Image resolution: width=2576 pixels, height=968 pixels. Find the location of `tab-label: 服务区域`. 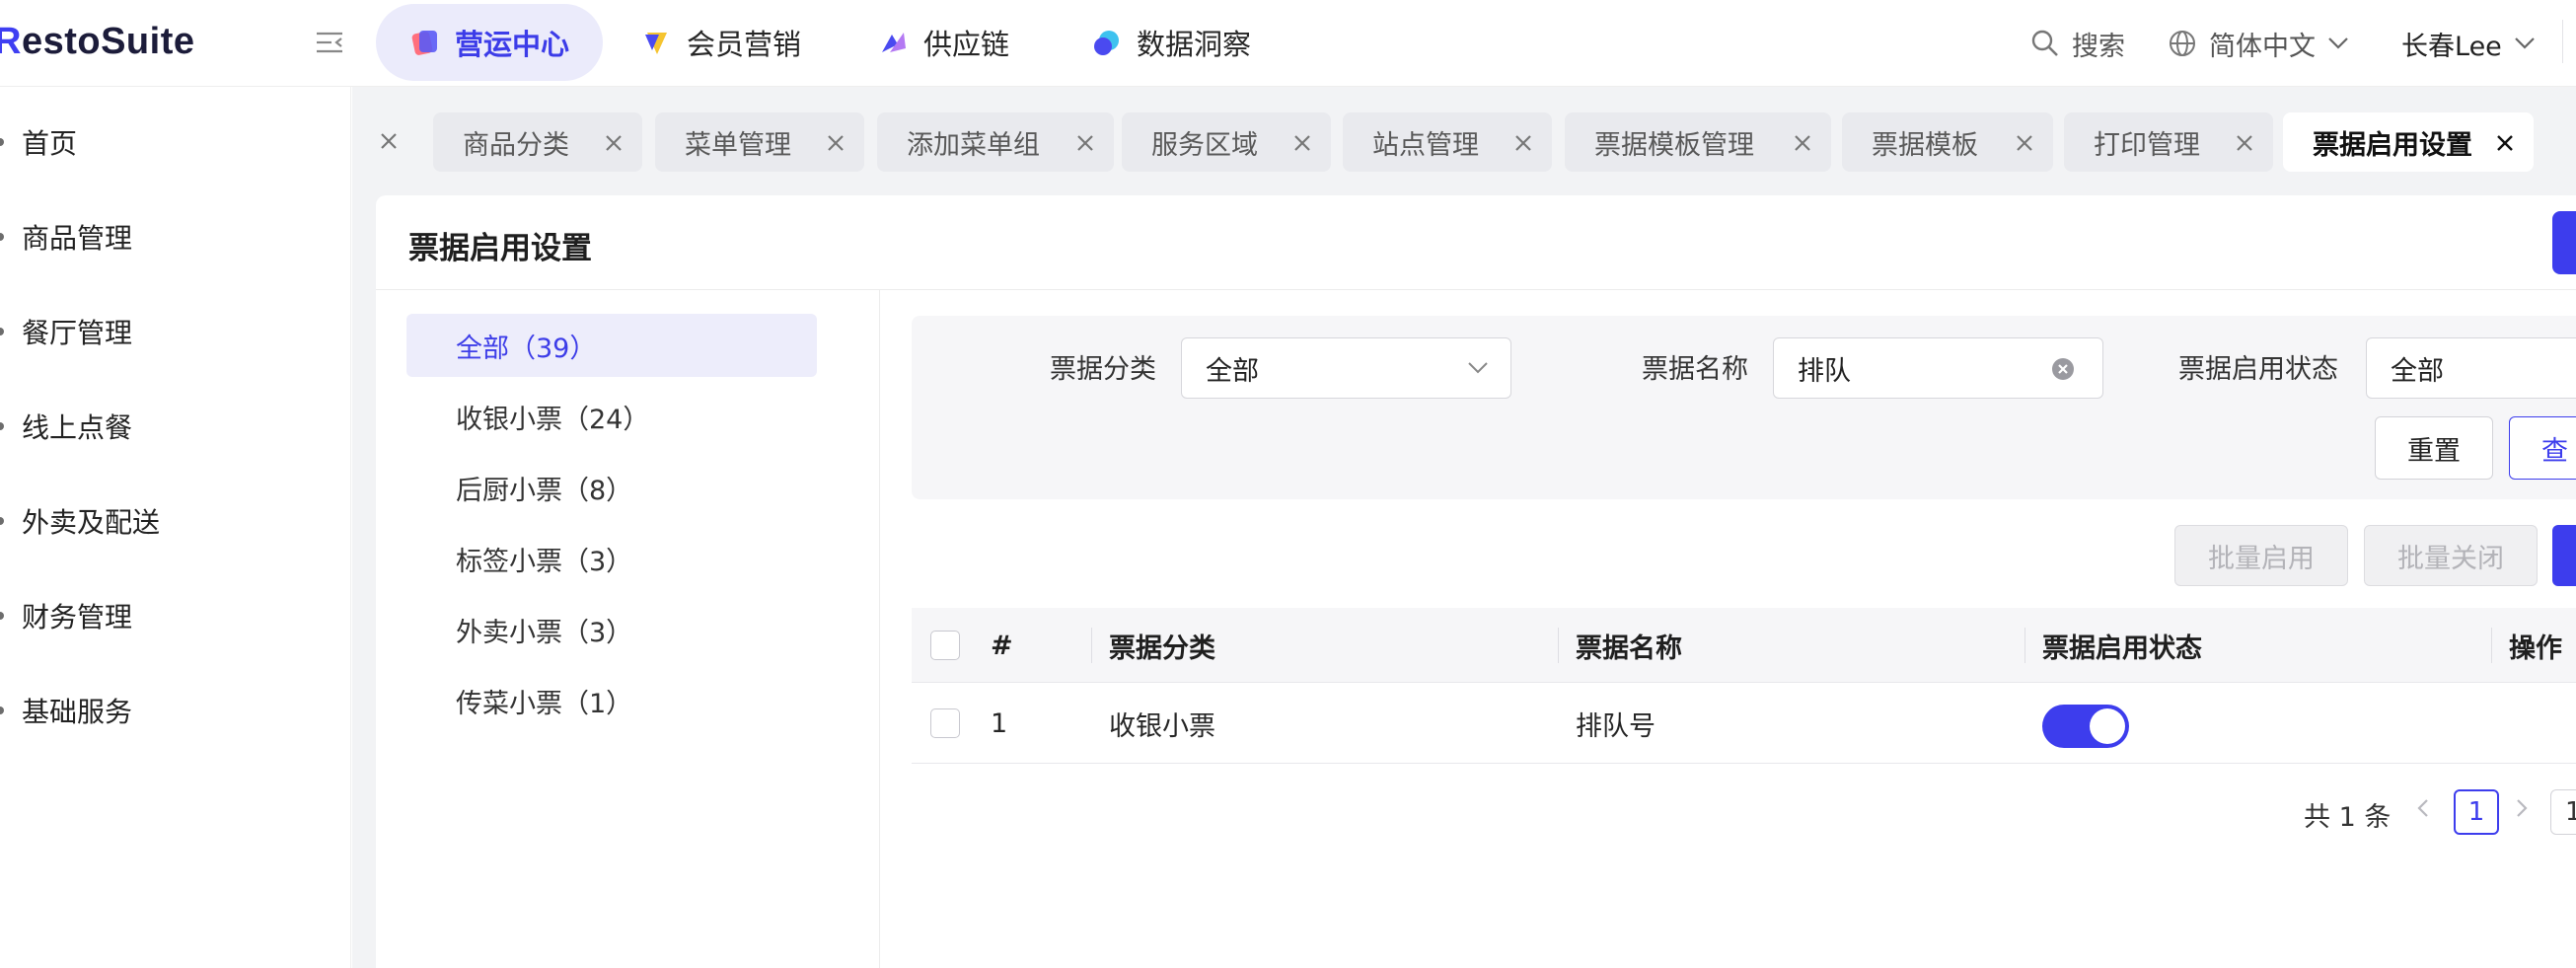

tab-label: 服务区域 is located at coordinates (1204, 145).